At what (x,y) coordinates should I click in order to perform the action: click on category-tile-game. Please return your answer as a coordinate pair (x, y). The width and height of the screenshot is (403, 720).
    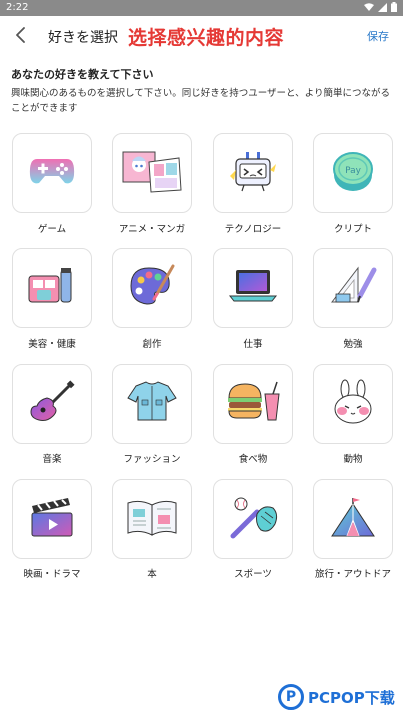
    Looking at the image, I should click on (52, 173).